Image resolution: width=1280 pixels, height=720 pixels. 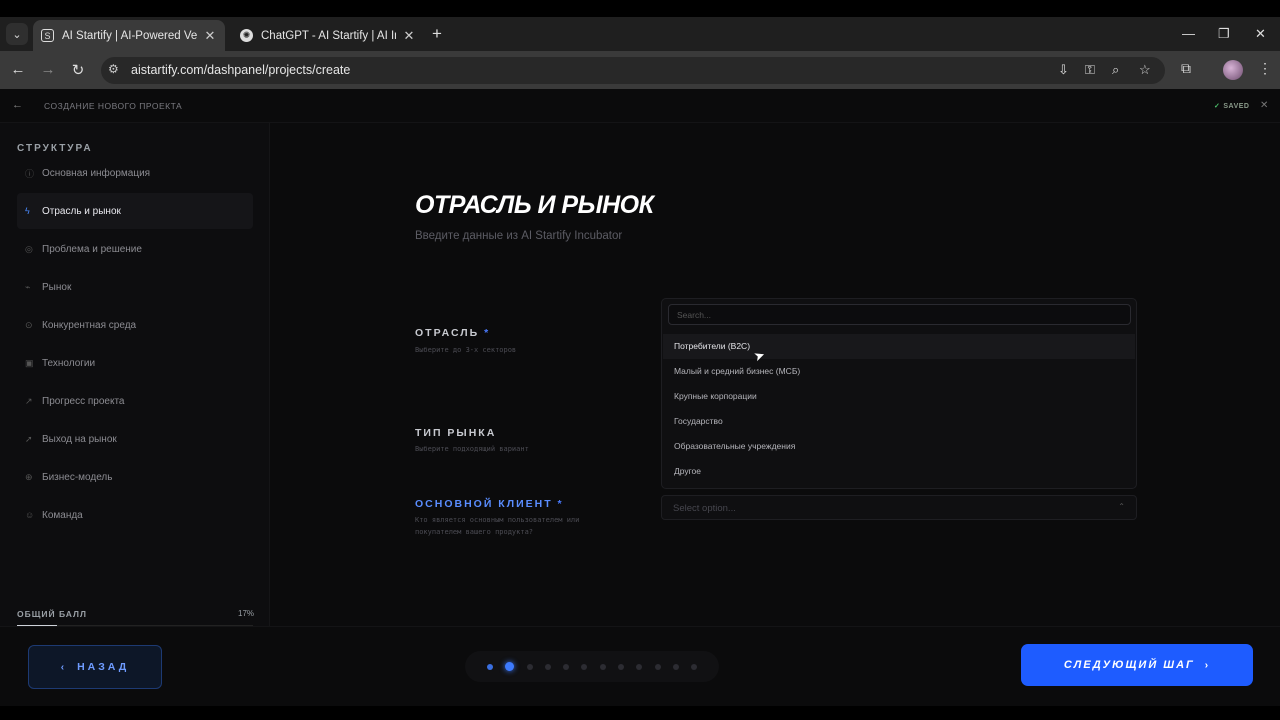 I want to click on back-arrow-icon: ←, so click(x=17, y=105).